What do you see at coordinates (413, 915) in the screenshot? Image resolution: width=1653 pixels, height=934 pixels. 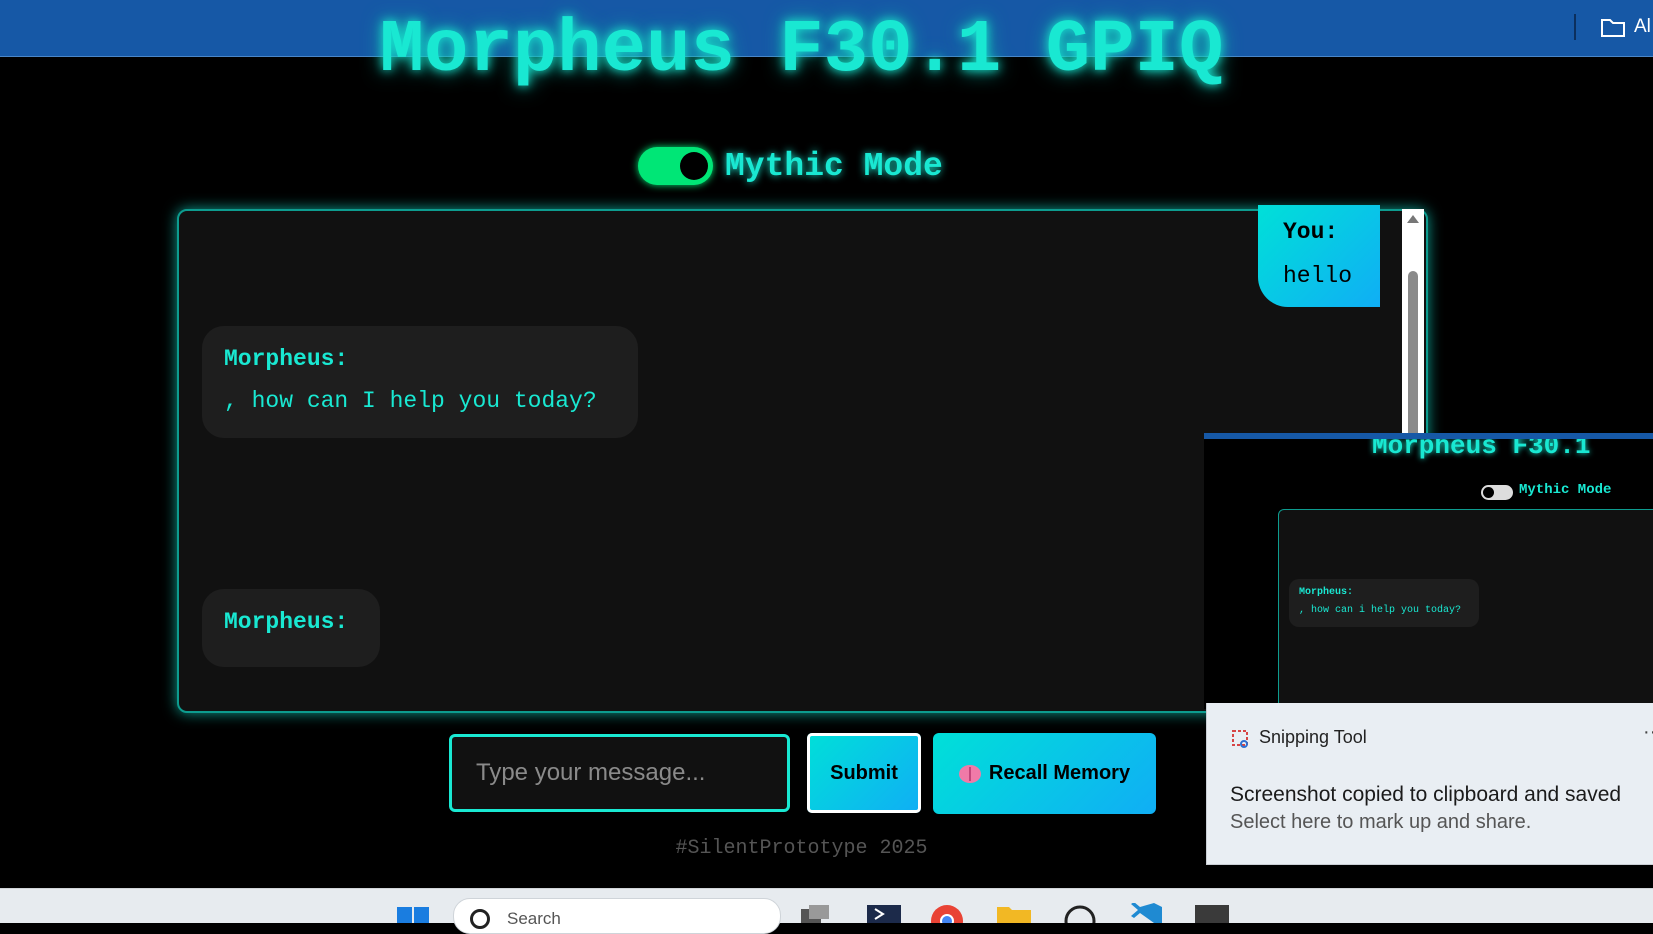 I see `windows-start-icon` at bounding box center [413, 915].